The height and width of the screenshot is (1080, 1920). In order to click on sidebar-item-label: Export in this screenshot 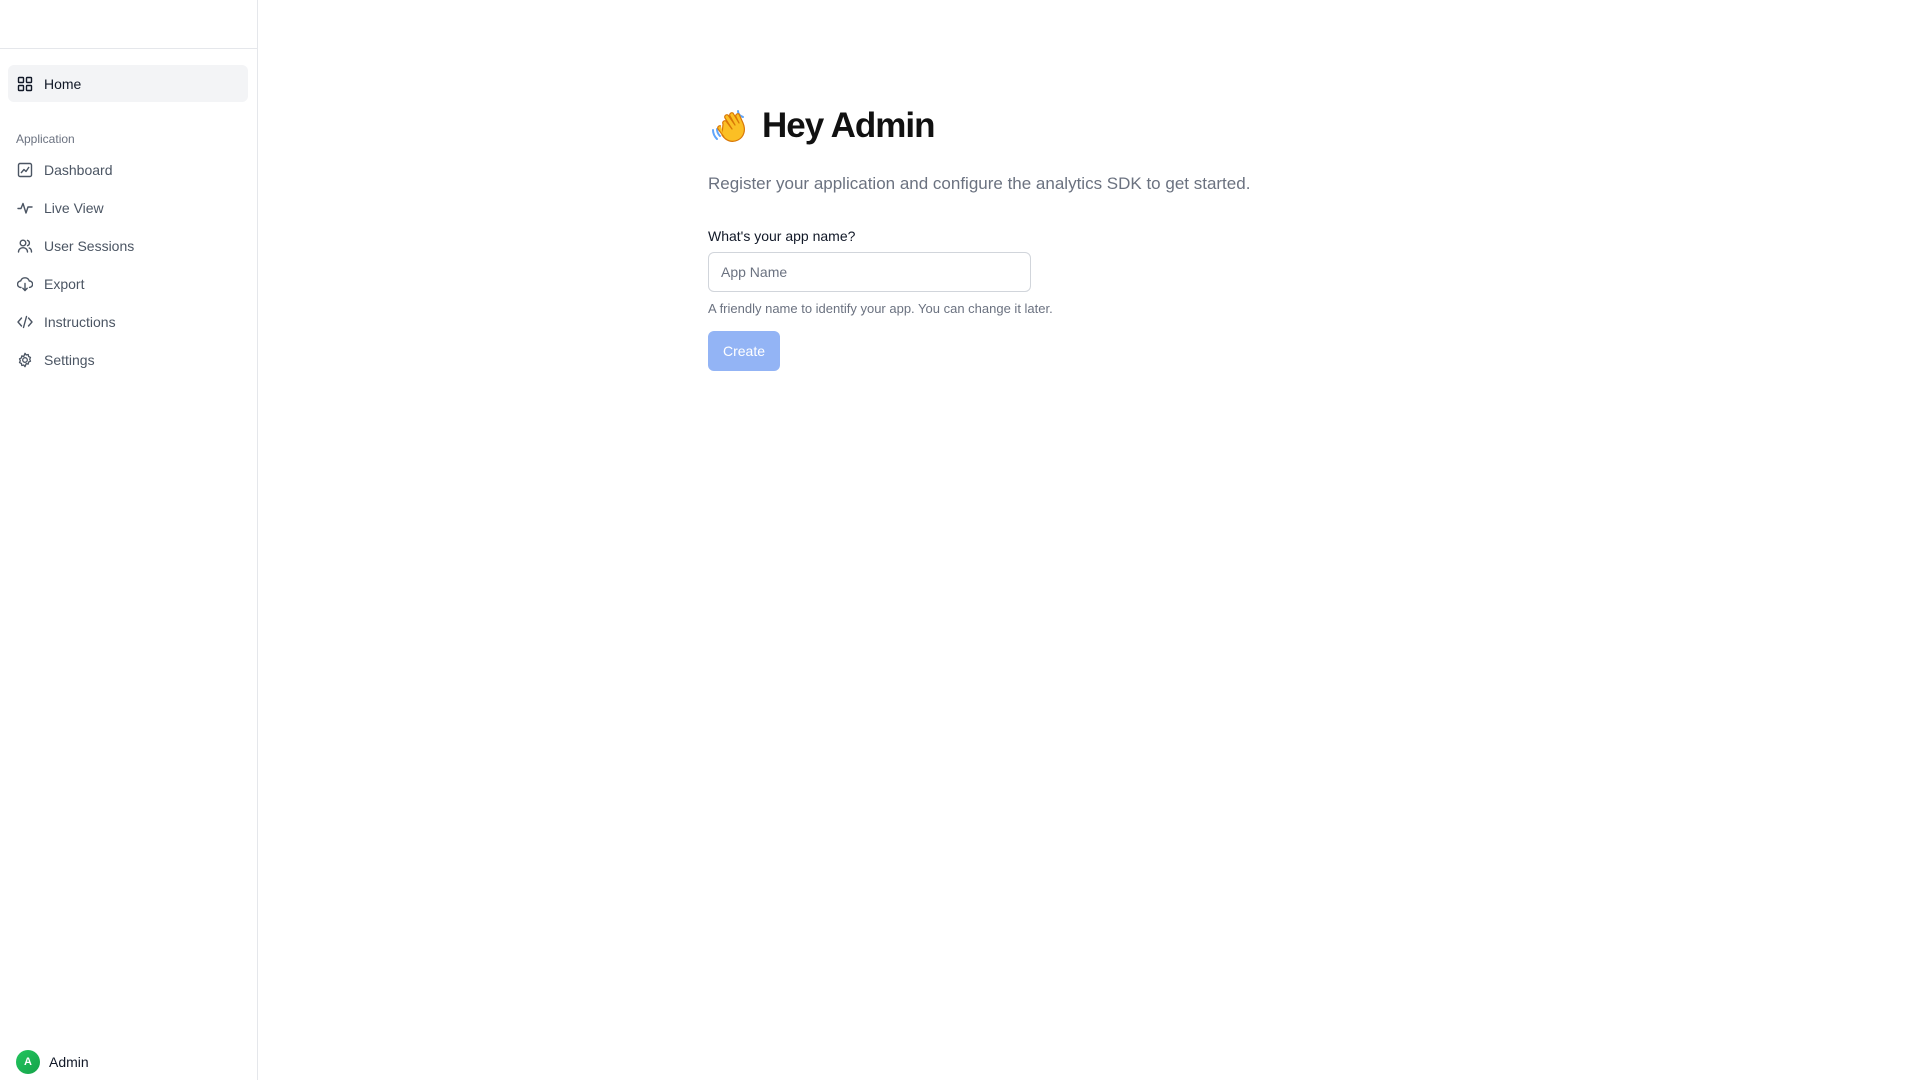, I will do `click(64, 283)`.